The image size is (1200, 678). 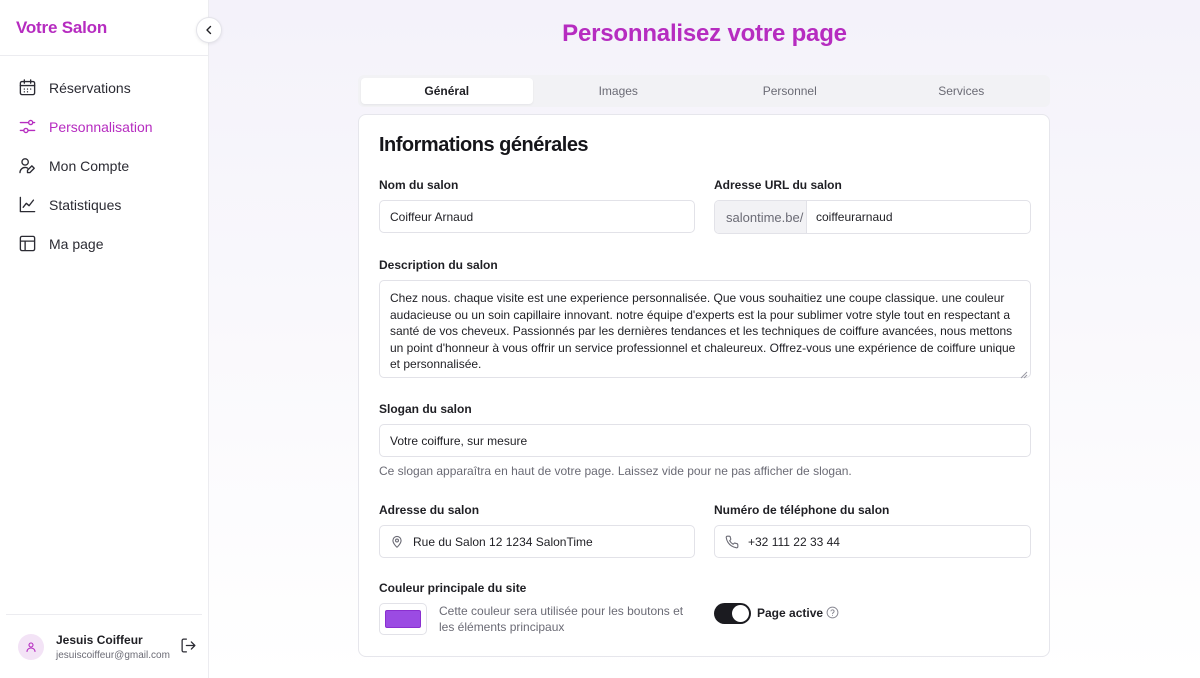 I want to click on sidebar-item-label: Mon Compte, so click(x=89, y=165).